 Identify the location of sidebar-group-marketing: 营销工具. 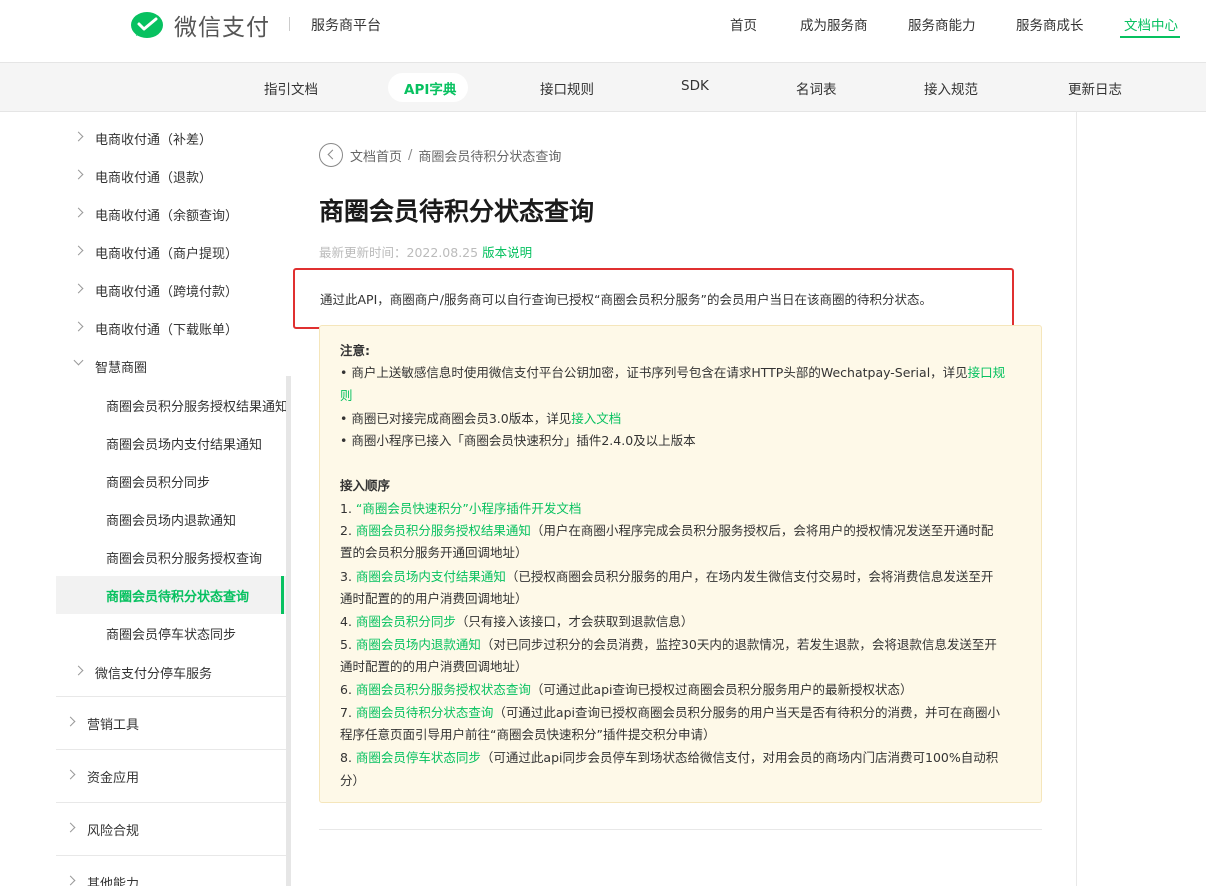
(171, 723).